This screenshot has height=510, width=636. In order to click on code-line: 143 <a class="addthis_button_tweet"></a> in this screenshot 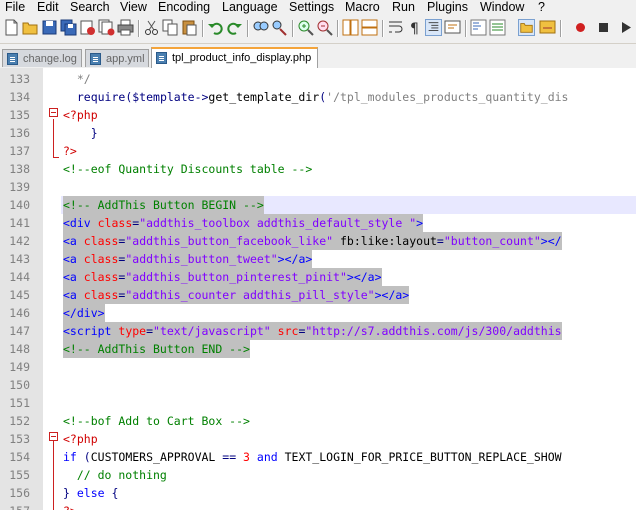, I will do `click(318, 259)`.